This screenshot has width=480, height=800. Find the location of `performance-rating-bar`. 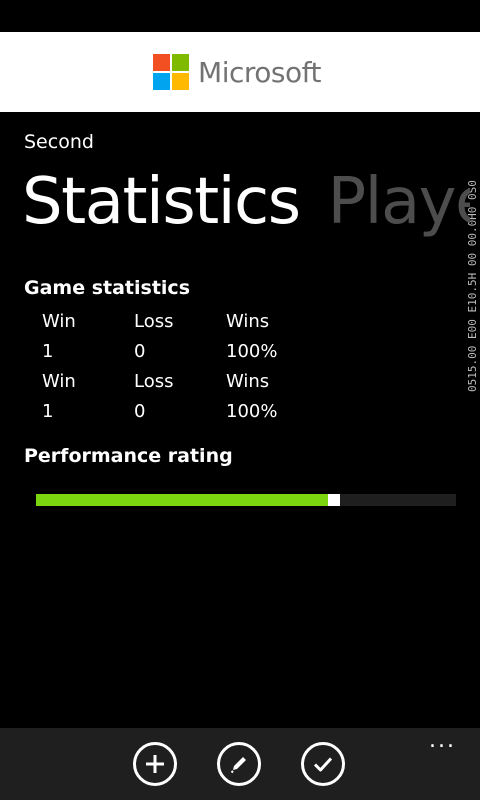

performance-rating-bar is located at coordinates (246, 500).